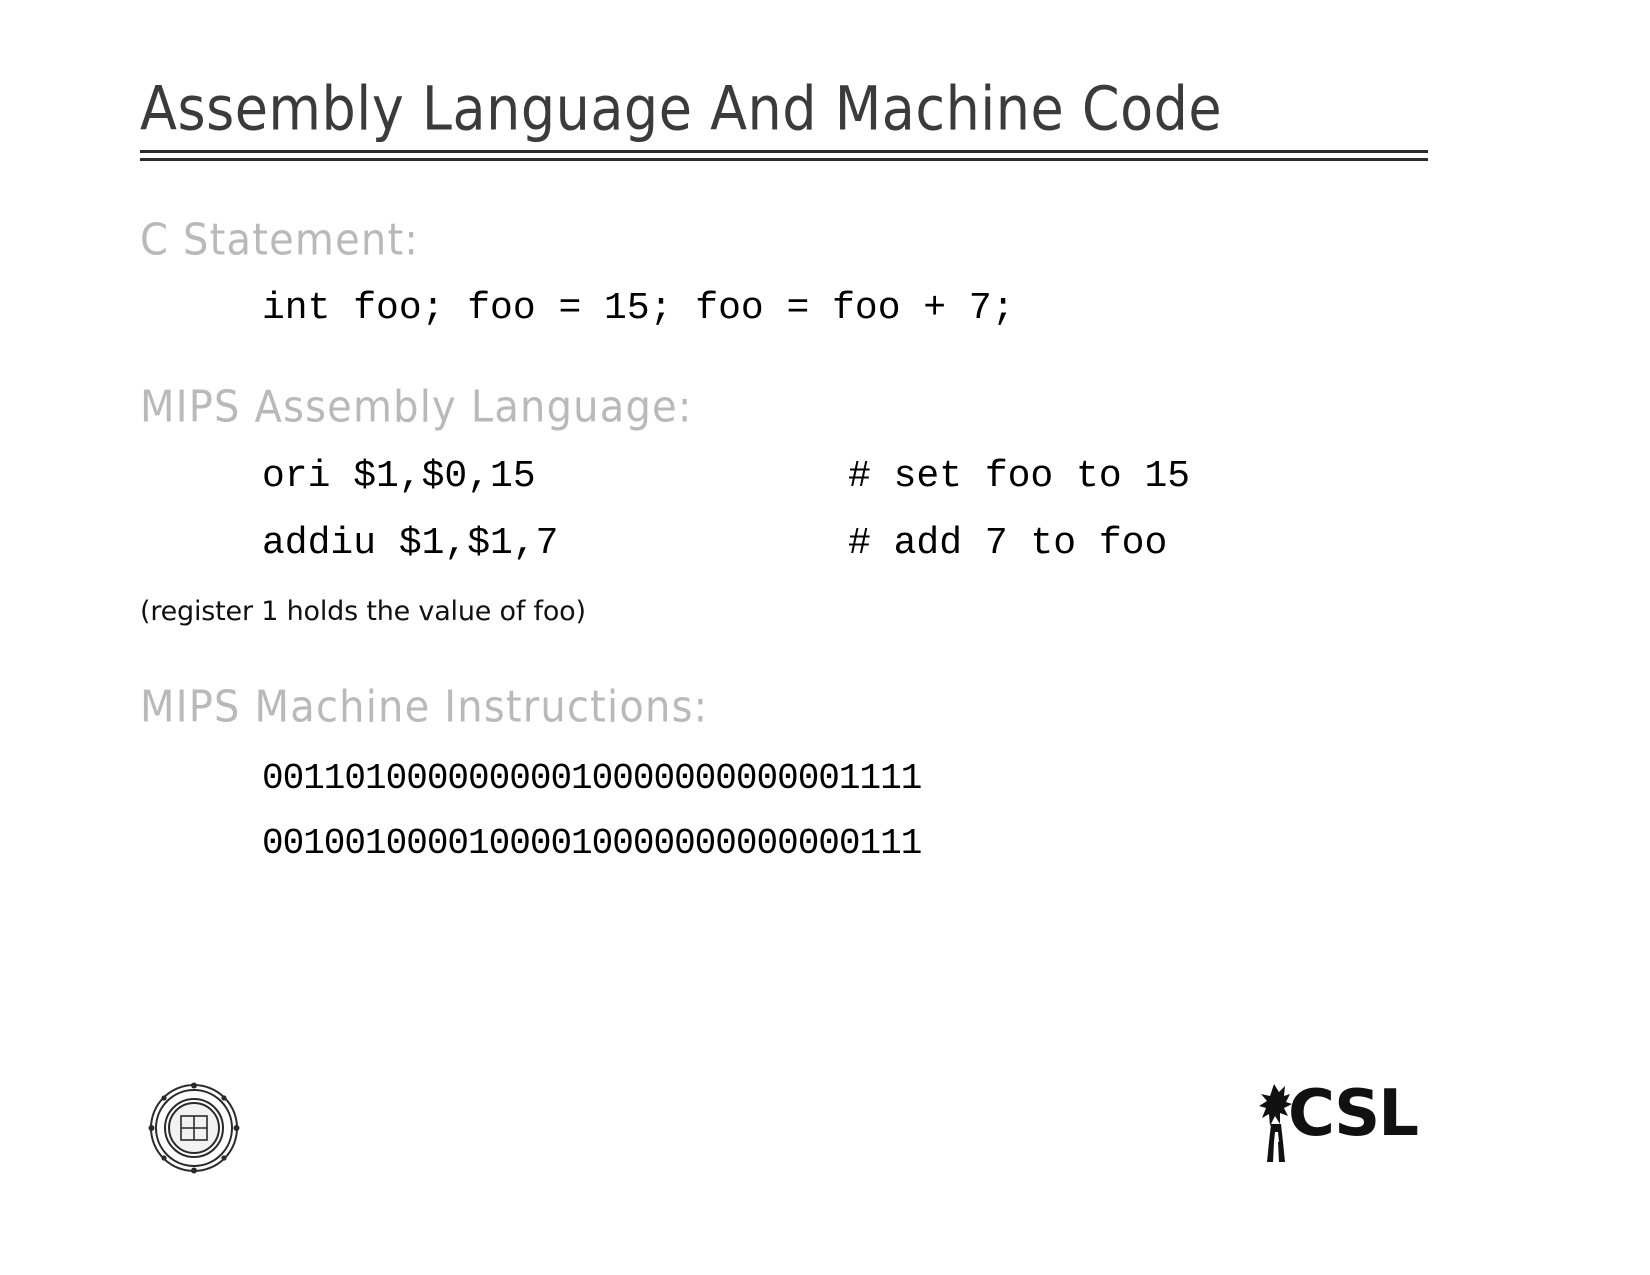  I want to click on university-seal, so click(194, 1128).